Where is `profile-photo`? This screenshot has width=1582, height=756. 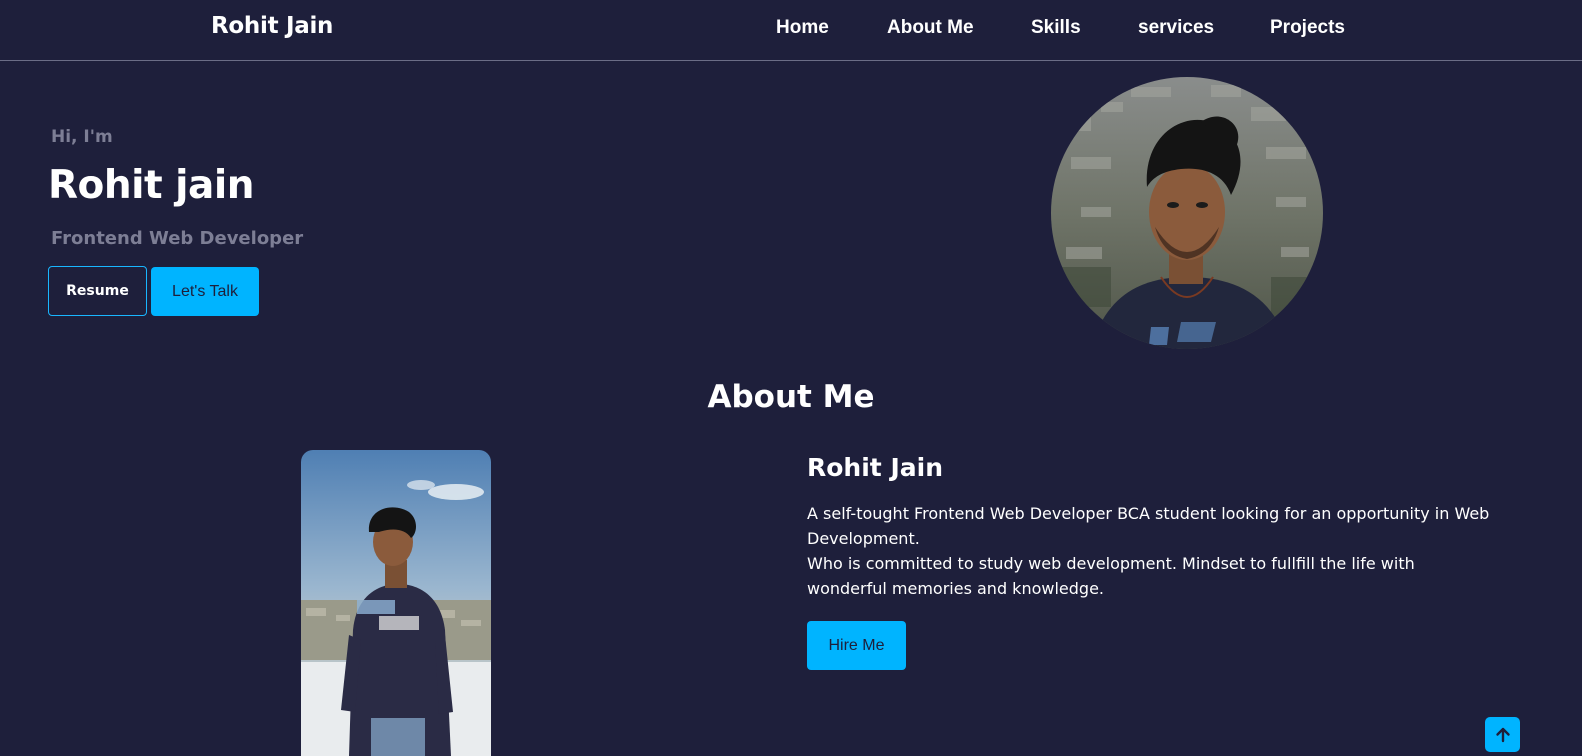 profile-photo is located at coordinates (1187, 213).